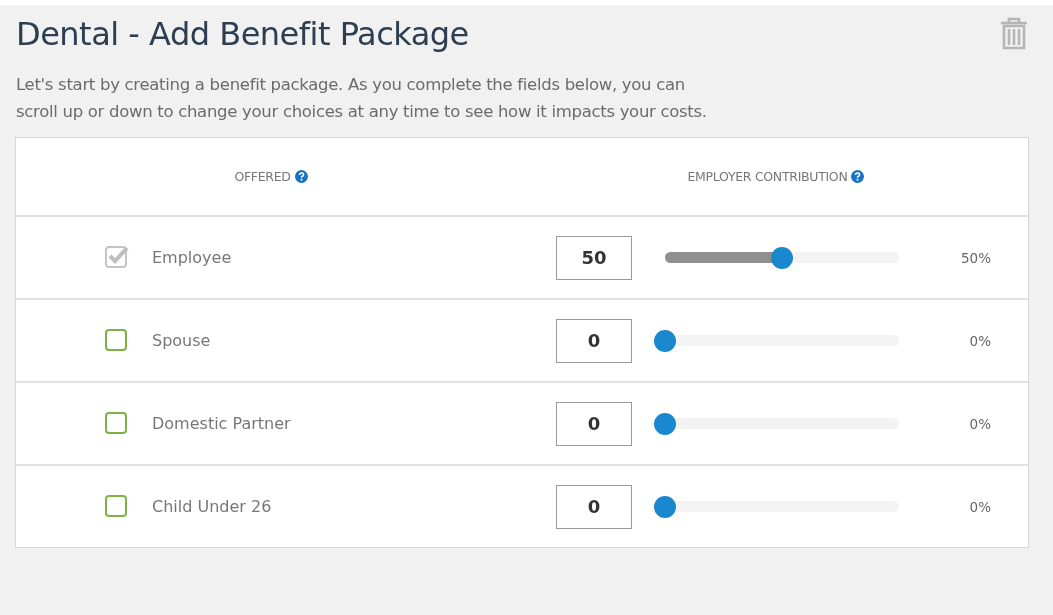 The width and height of the screenshot is (1053, 615). I want to click on column-header: EMPLOYER CONTRIBUTION, so click(767, 176).